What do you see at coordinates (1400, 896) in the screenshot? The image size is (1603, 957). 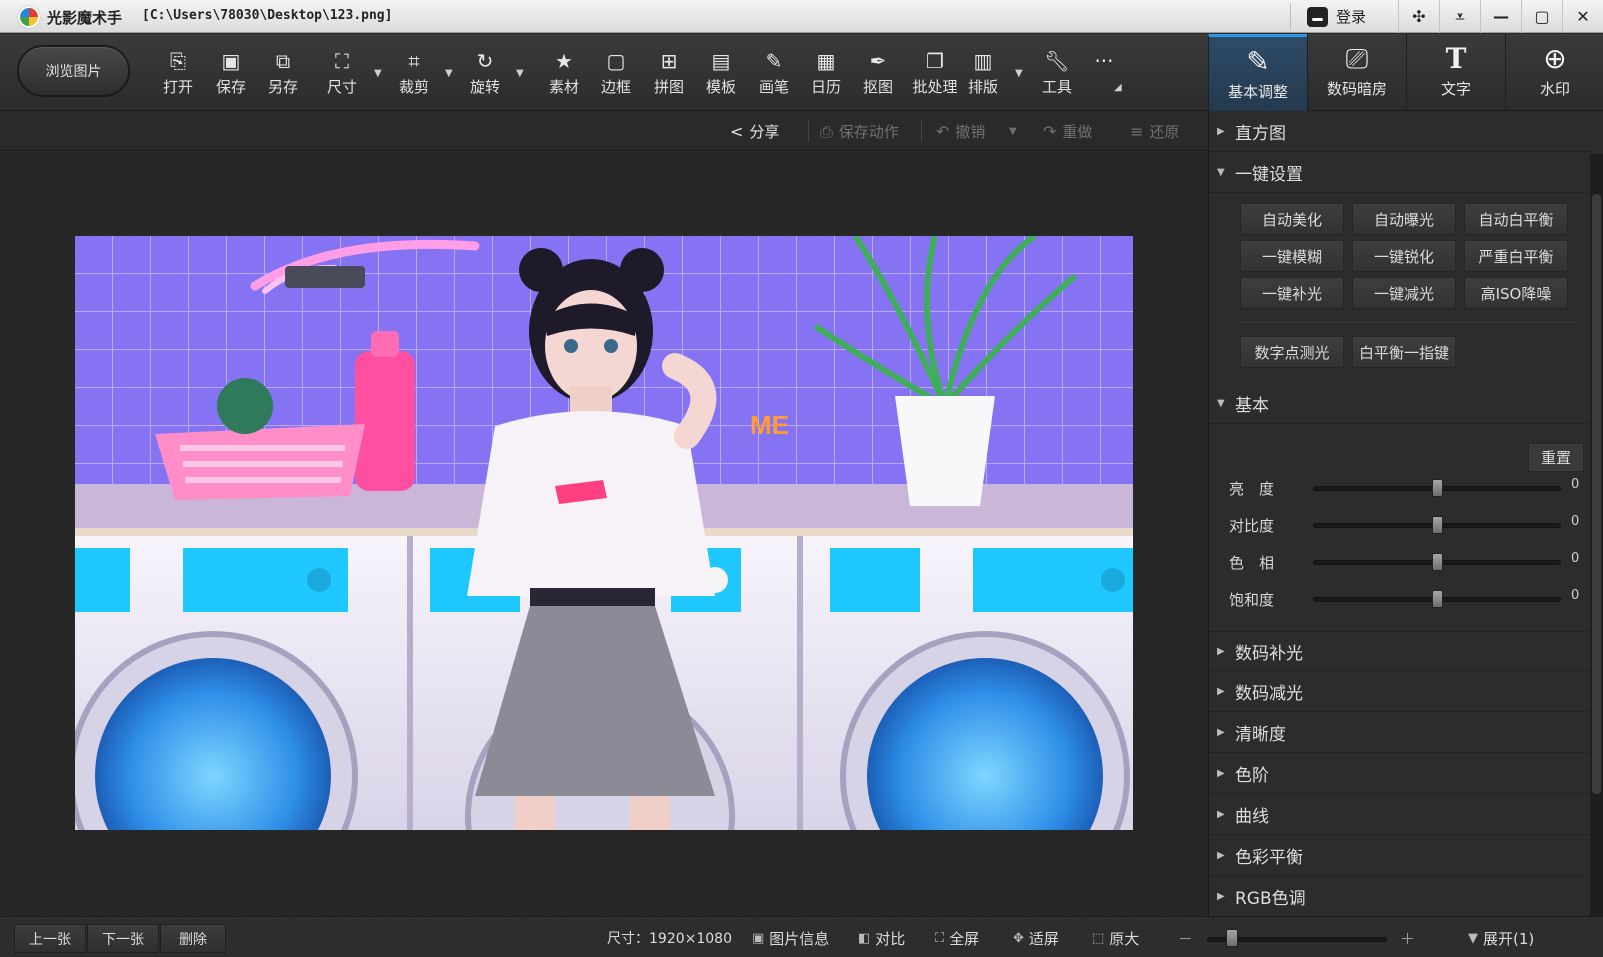 I see `section-rgb-tone: ▶ RGB色调` at bounding box center [1400, 896].